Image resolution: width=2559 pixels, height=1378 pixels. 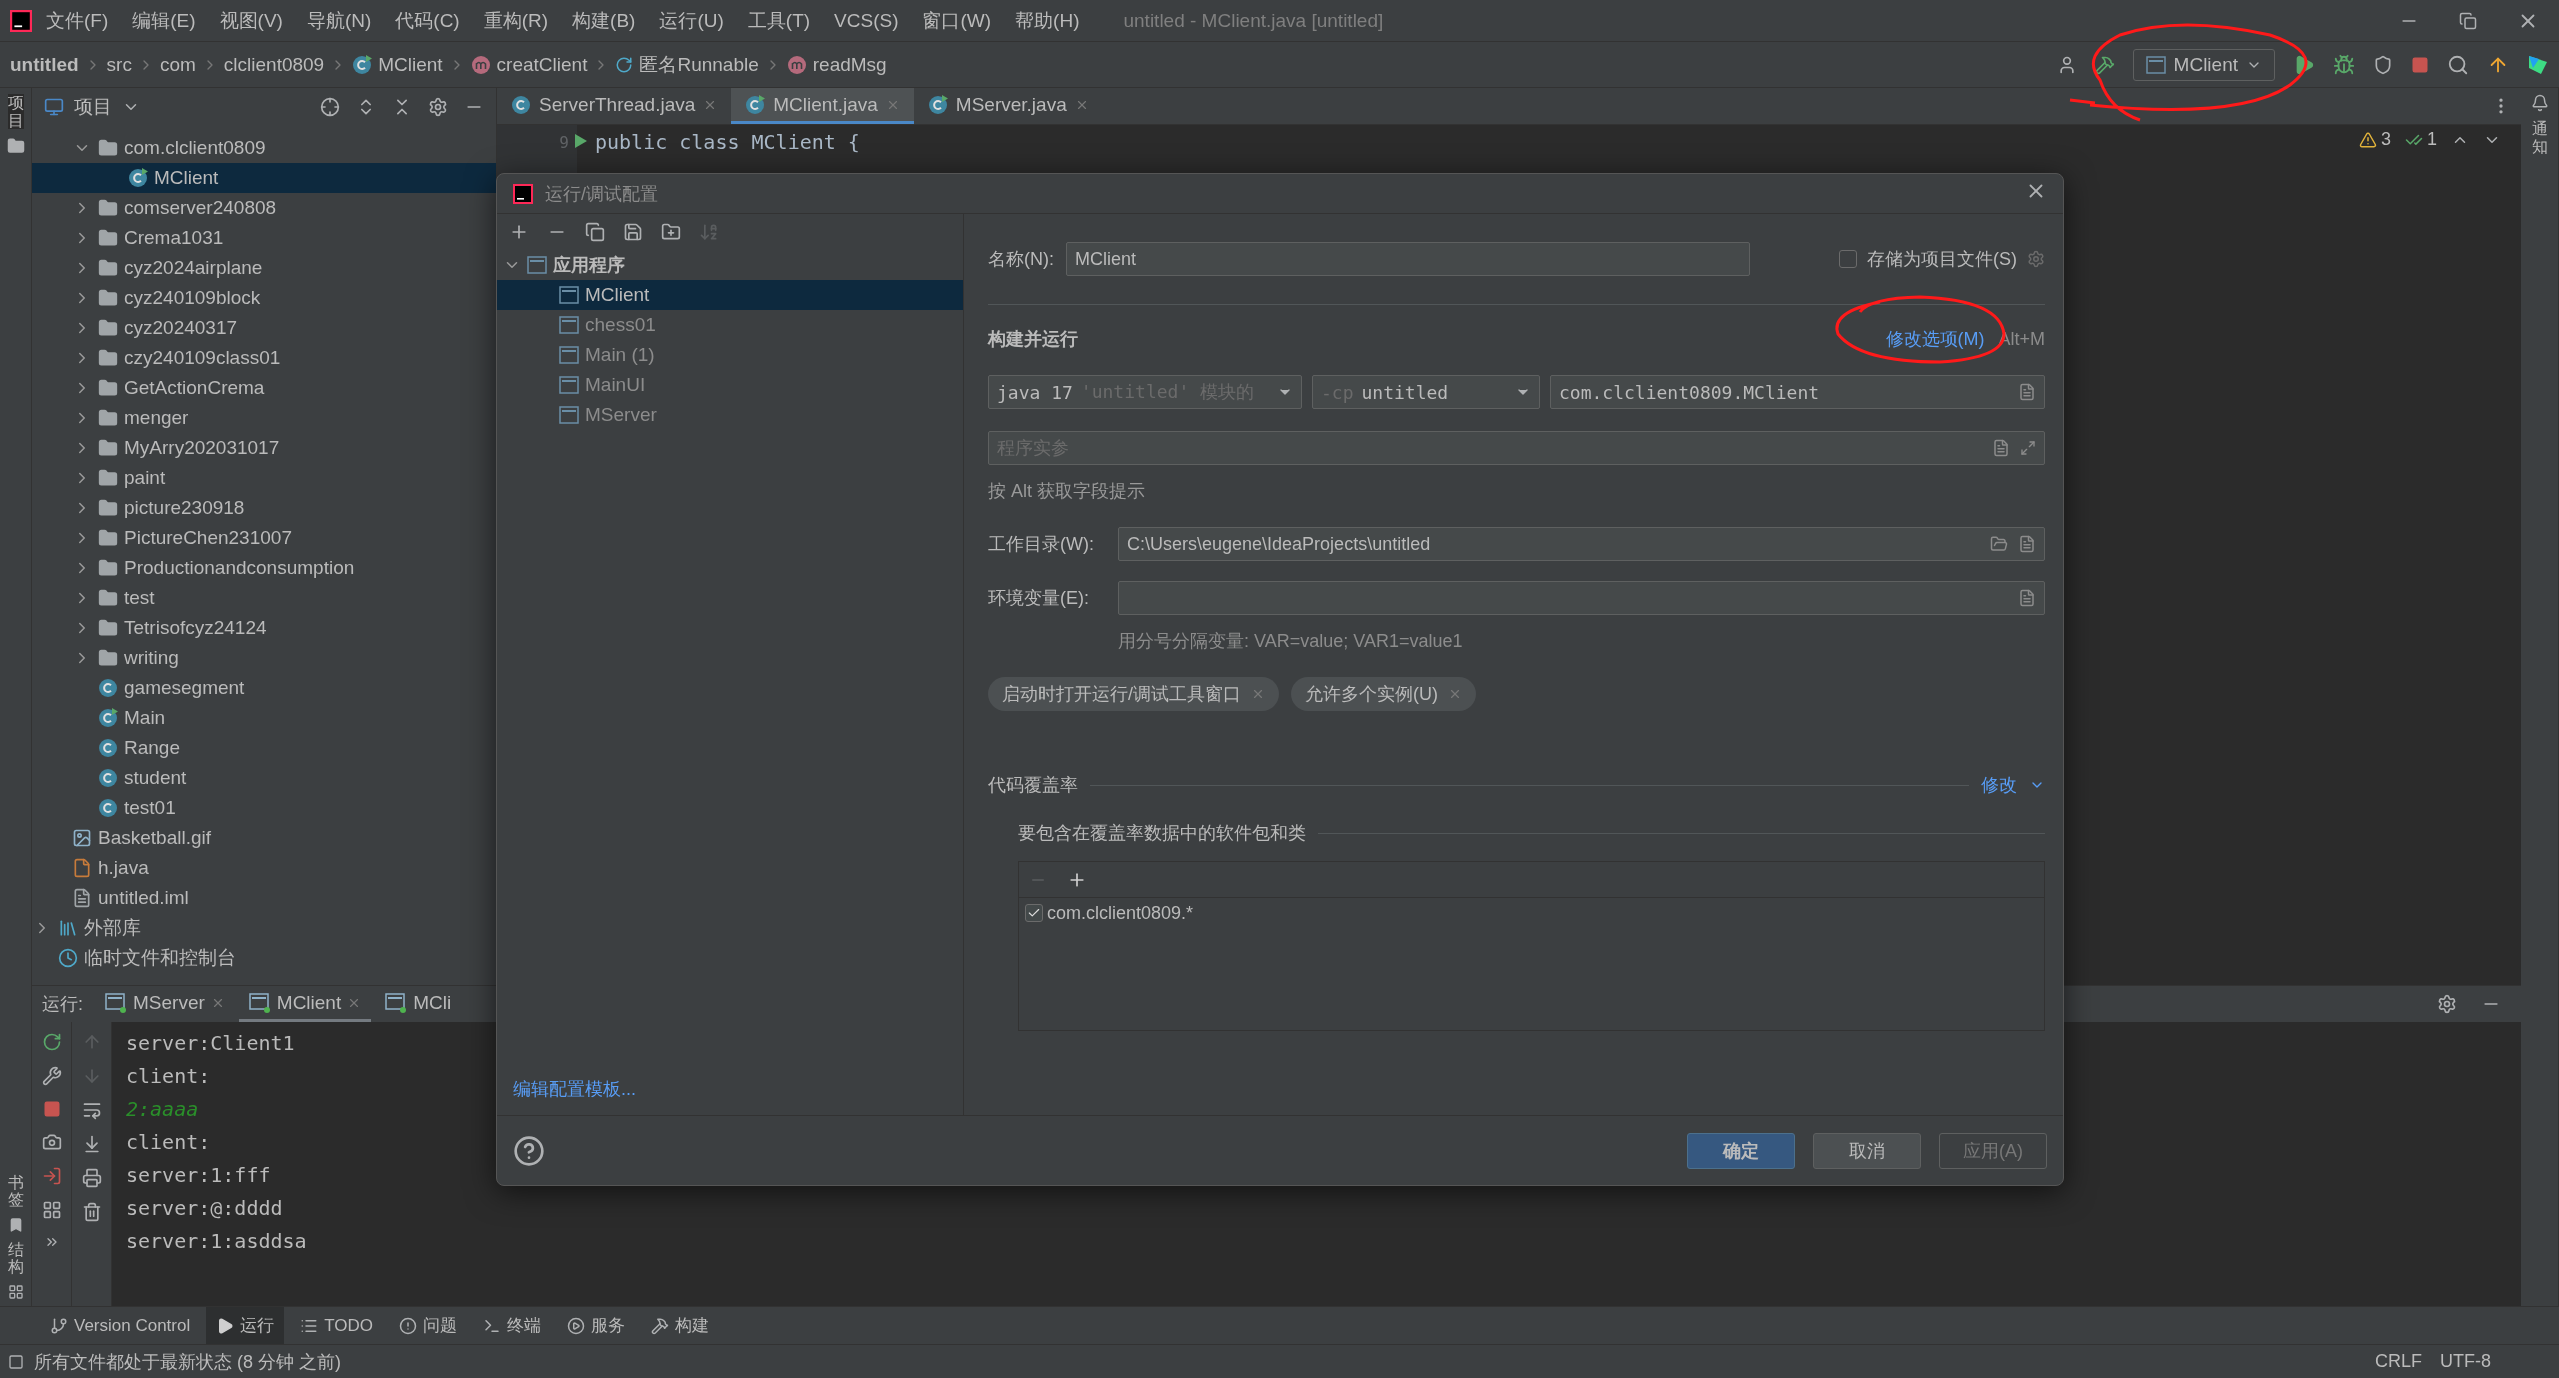 I want to click on option-chip: 启动时打开运行/调试工具窗口, so click(x=1133, y=694).